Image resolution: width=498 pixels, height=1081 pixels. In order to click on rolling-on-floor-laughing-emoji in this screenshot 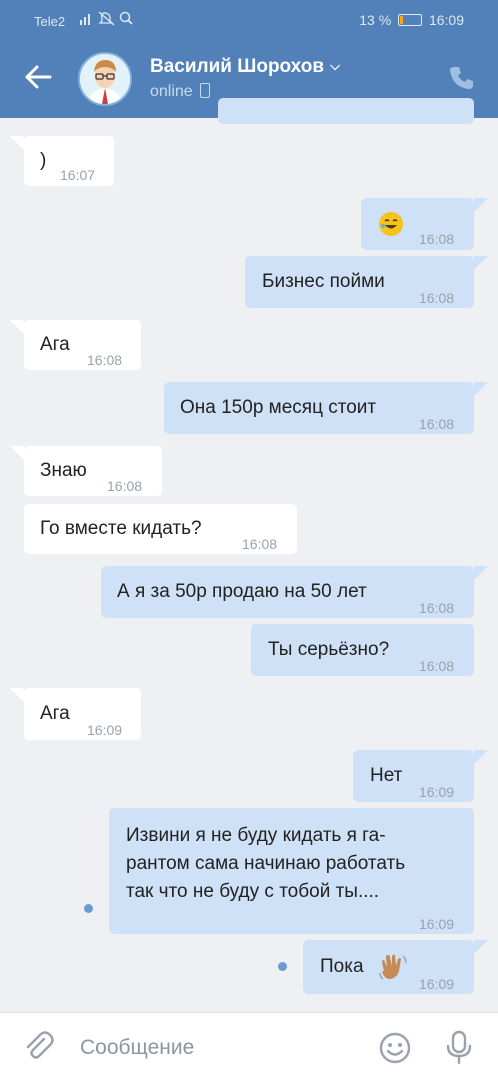, I will do `click(391, 224)`.